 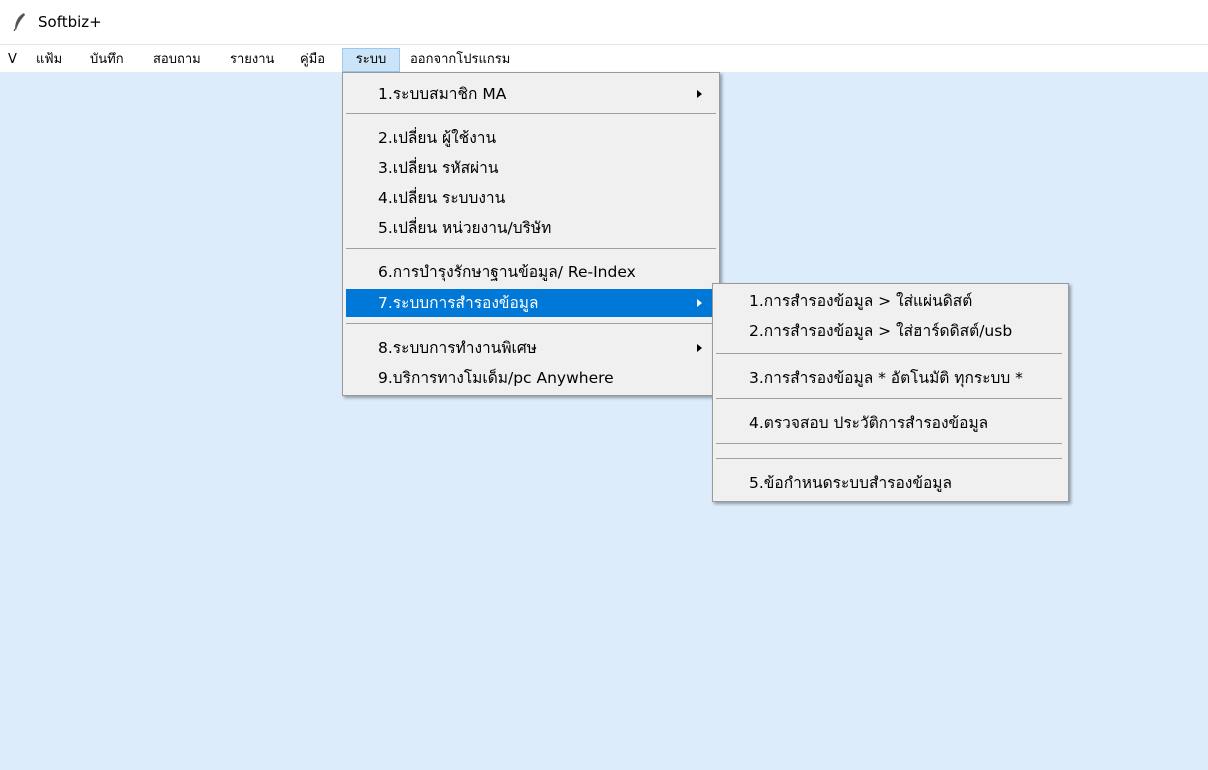 I want to click on menu-item-label: 1.การสำรองข้อมูล > ใส่แผ่นดิสต์, so click(x=861, y=301).